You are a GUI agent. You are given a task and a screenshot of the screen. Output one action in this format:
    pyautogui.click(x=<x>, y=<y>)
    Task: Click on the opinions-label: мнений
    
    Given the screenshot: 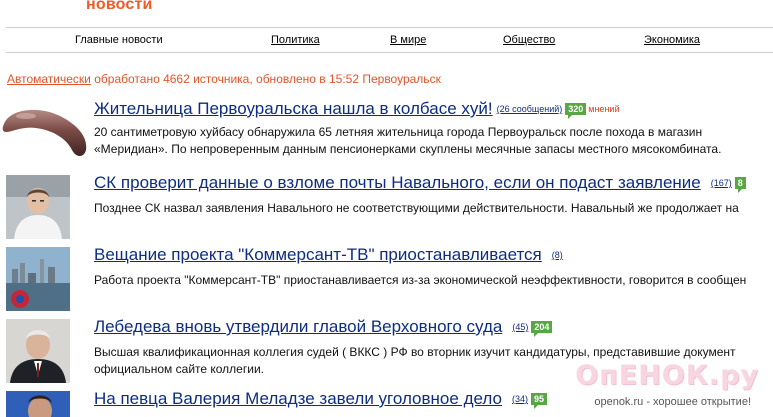 What is the action you would take?
    pyautogui.click(x=604, y=109)
    